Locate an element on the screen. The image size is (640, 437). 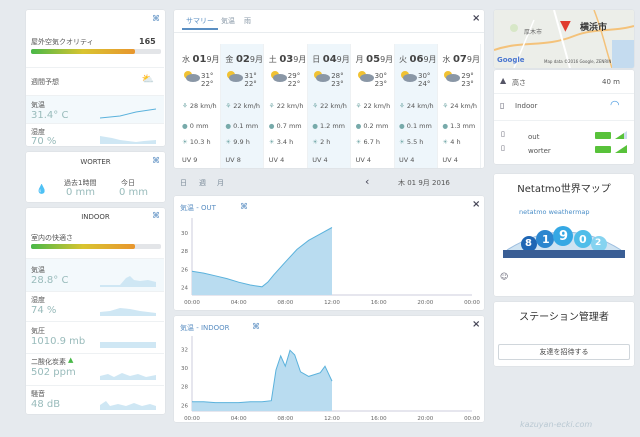
user-icon: ☺ is located at coordinates (504, 276).